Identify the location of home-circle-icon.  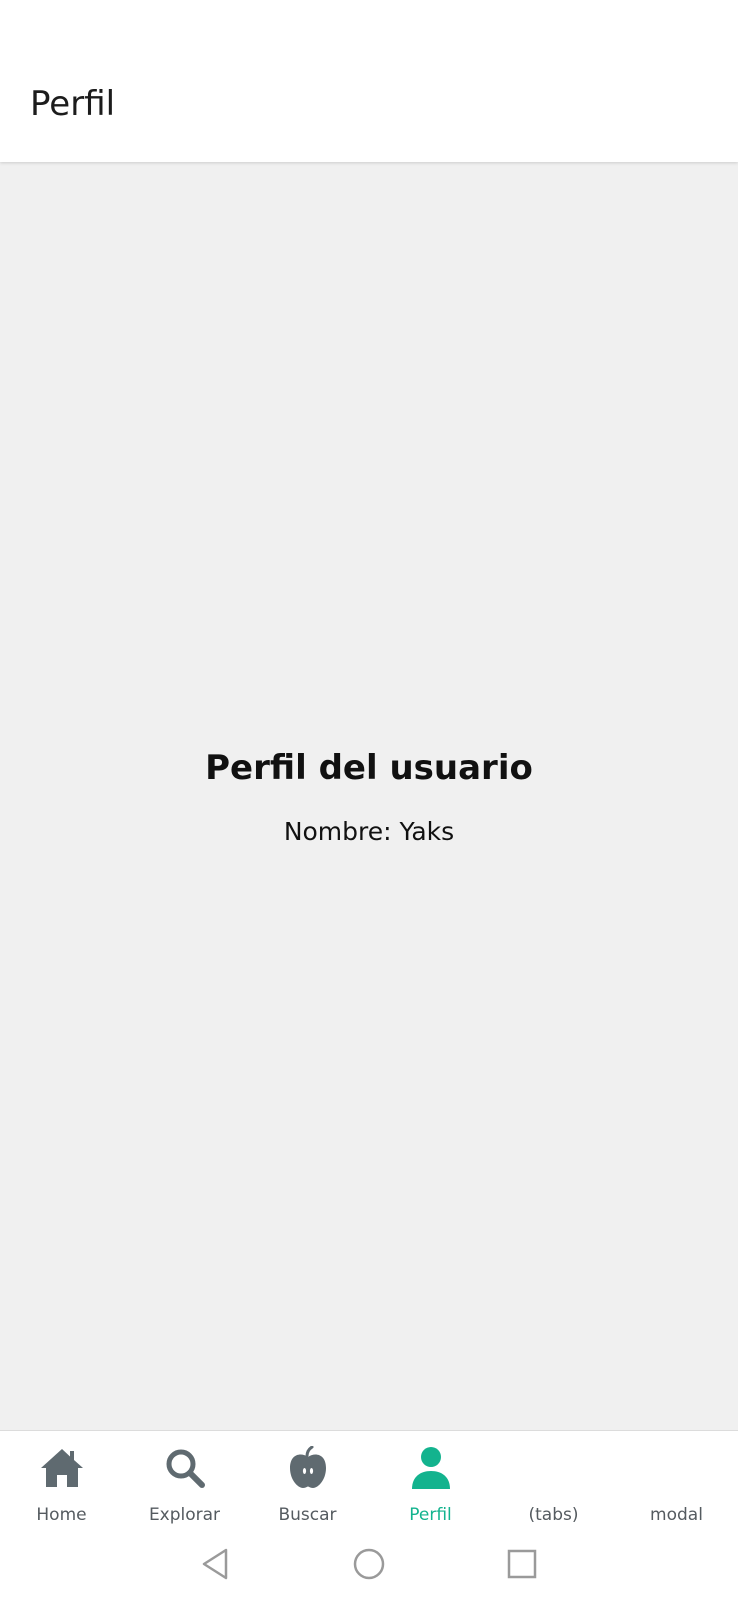
(369, 1564).